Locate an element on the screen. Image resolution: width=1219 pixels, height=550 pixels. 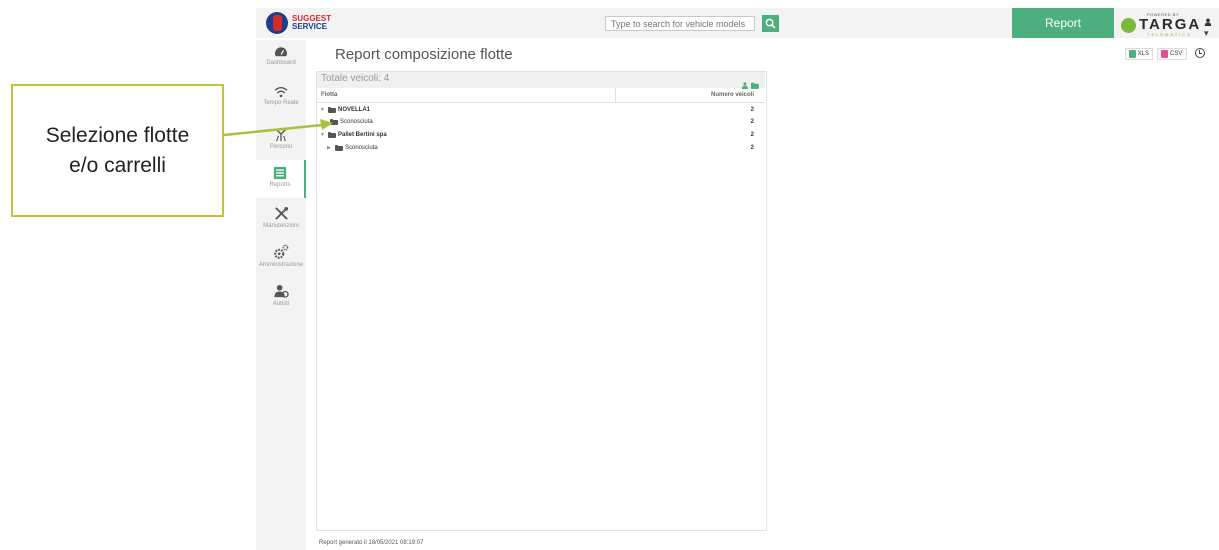
sidebar-item-reports: Reports is located at coordinates (281, 179).